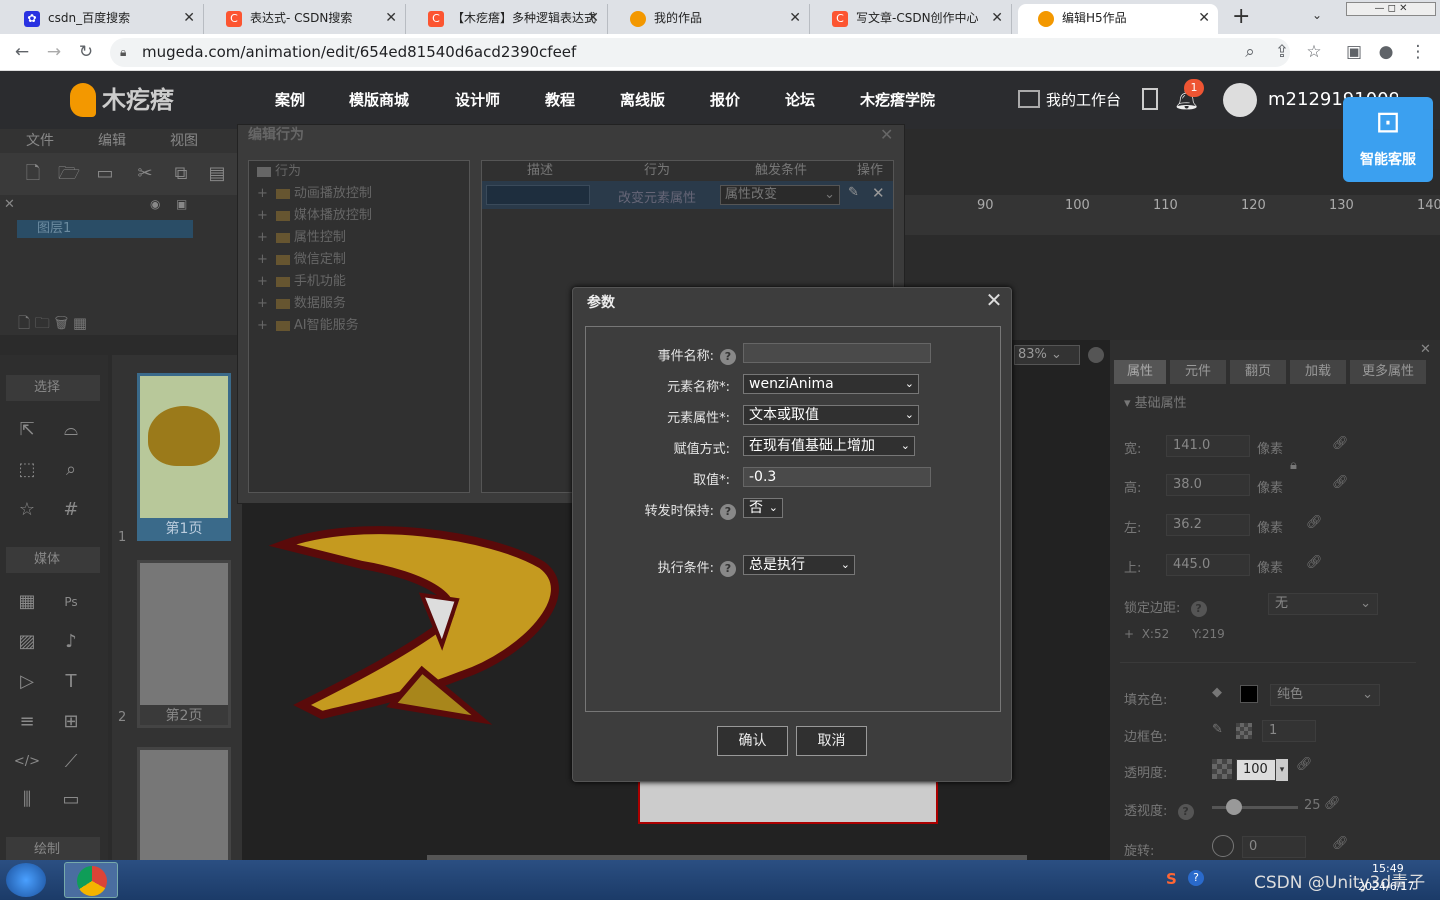 This screenshot has height=900, width=1440. I want to click on delete-icon: ✕, so click(878, 193).